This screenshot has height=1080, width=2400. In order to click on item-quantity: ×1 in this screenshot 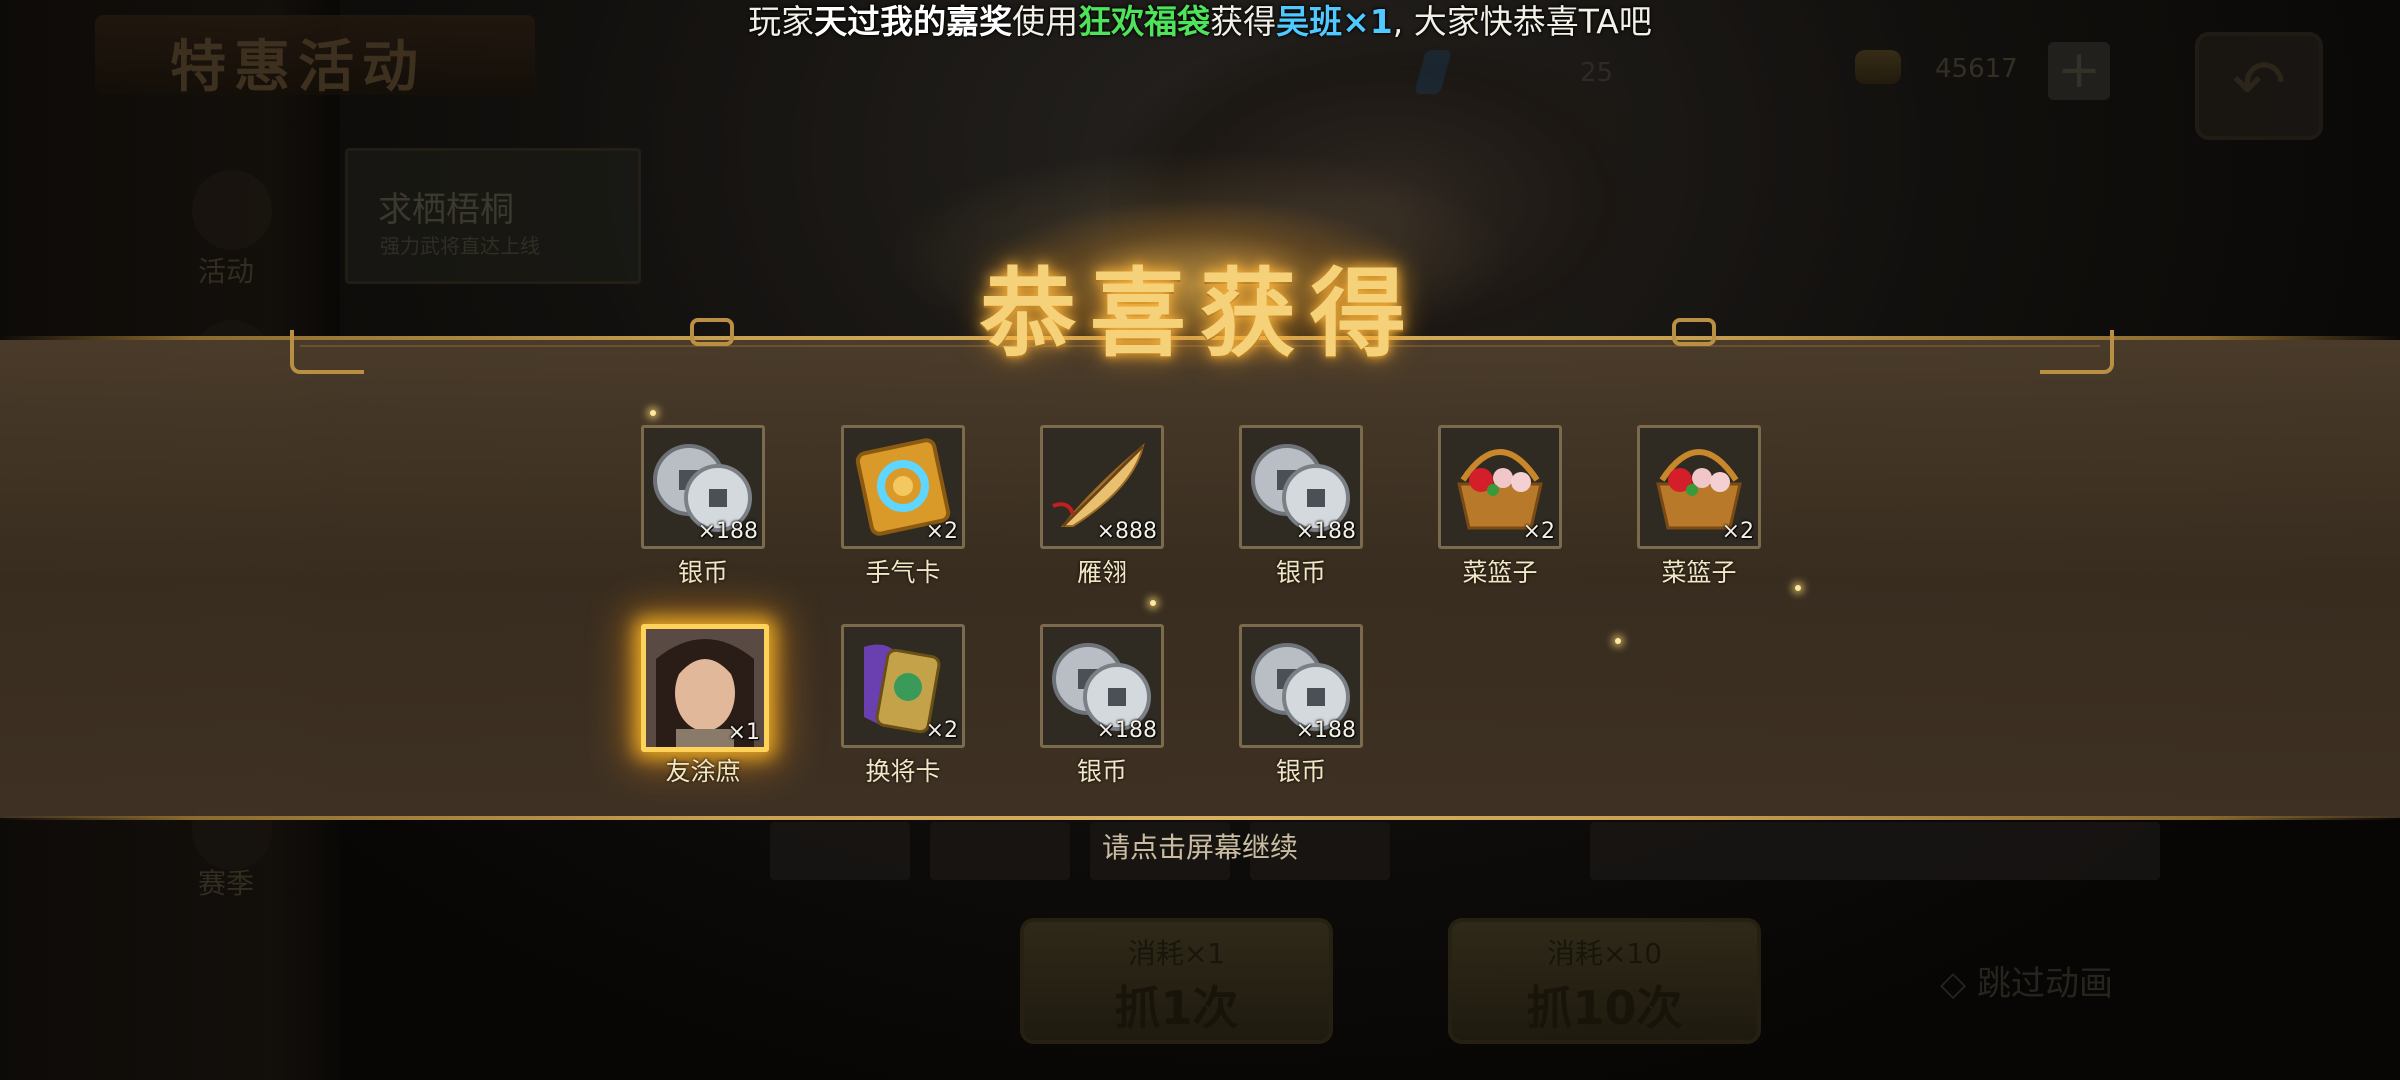, I will do `click(743, 732)`.